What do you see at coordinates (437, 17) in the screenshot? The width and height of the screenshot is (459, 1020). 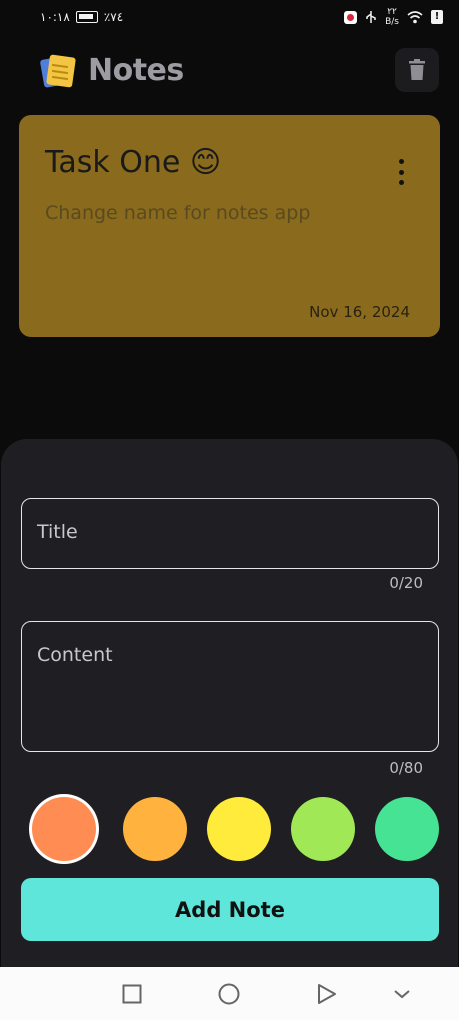 I see `alert-icon: !` at bounding box center [437, 17].